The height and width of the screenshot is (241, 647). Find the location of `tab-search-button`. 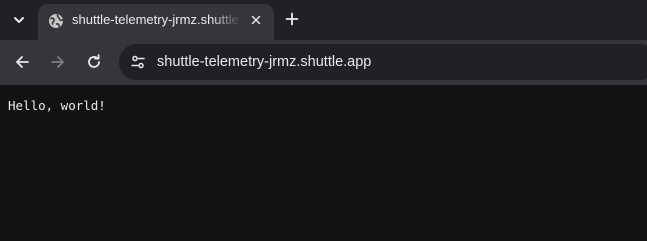

tab-search-button is located at coordinates (19, 20).